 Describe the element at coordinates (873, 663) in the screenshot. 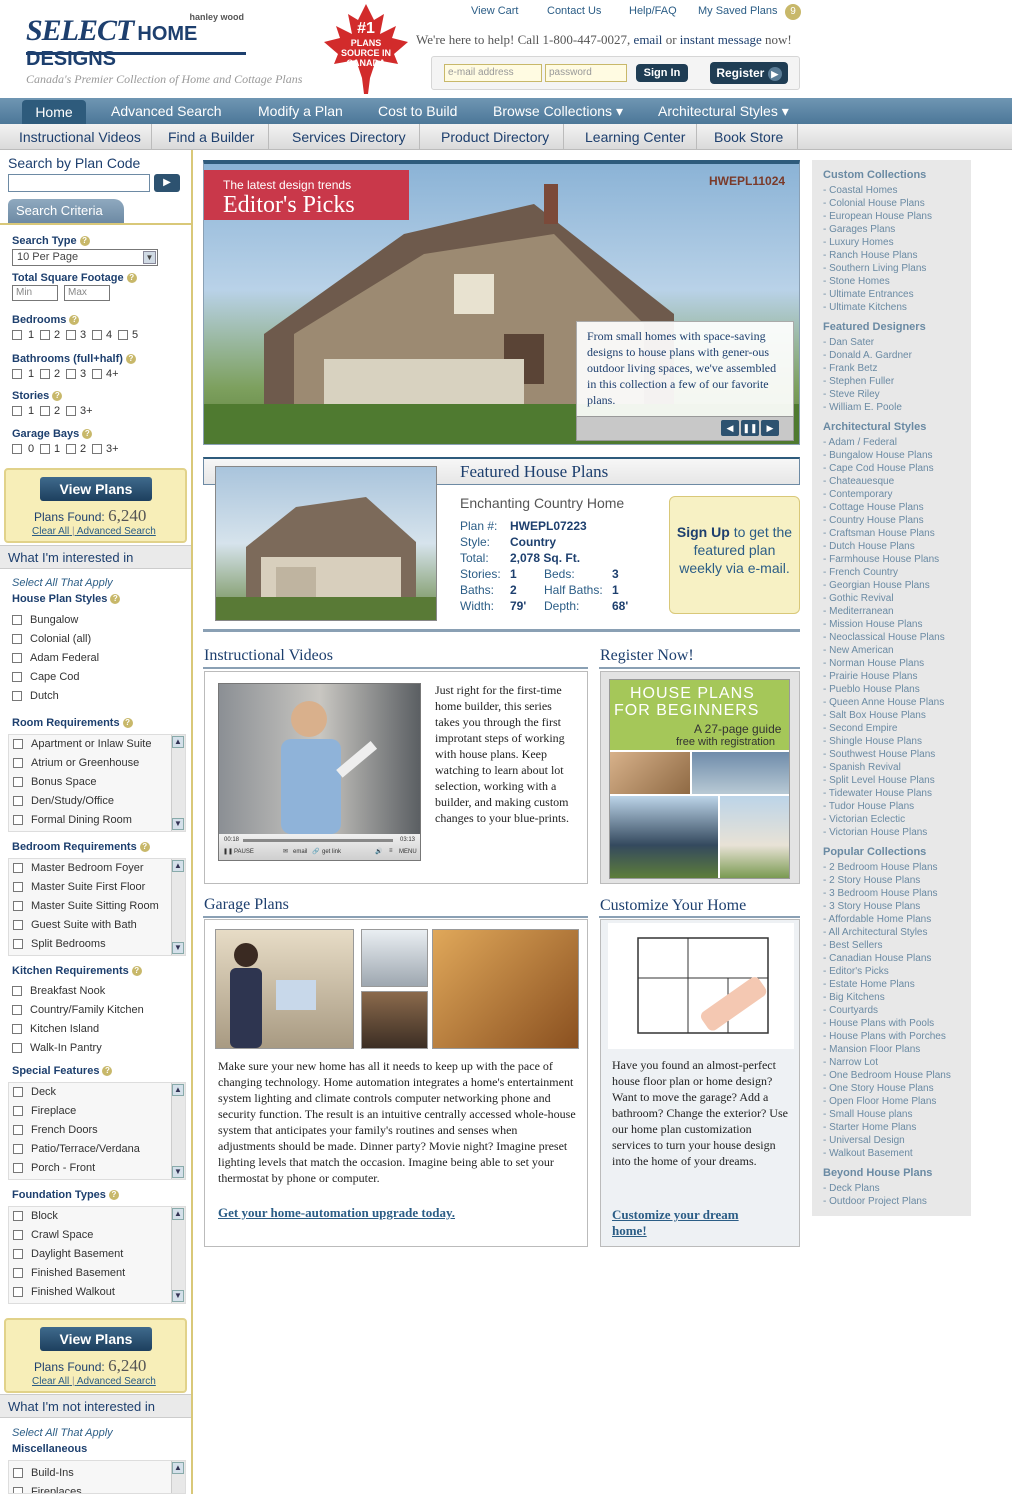

I see `arch-style-link: - Norman House Plans` at that location.